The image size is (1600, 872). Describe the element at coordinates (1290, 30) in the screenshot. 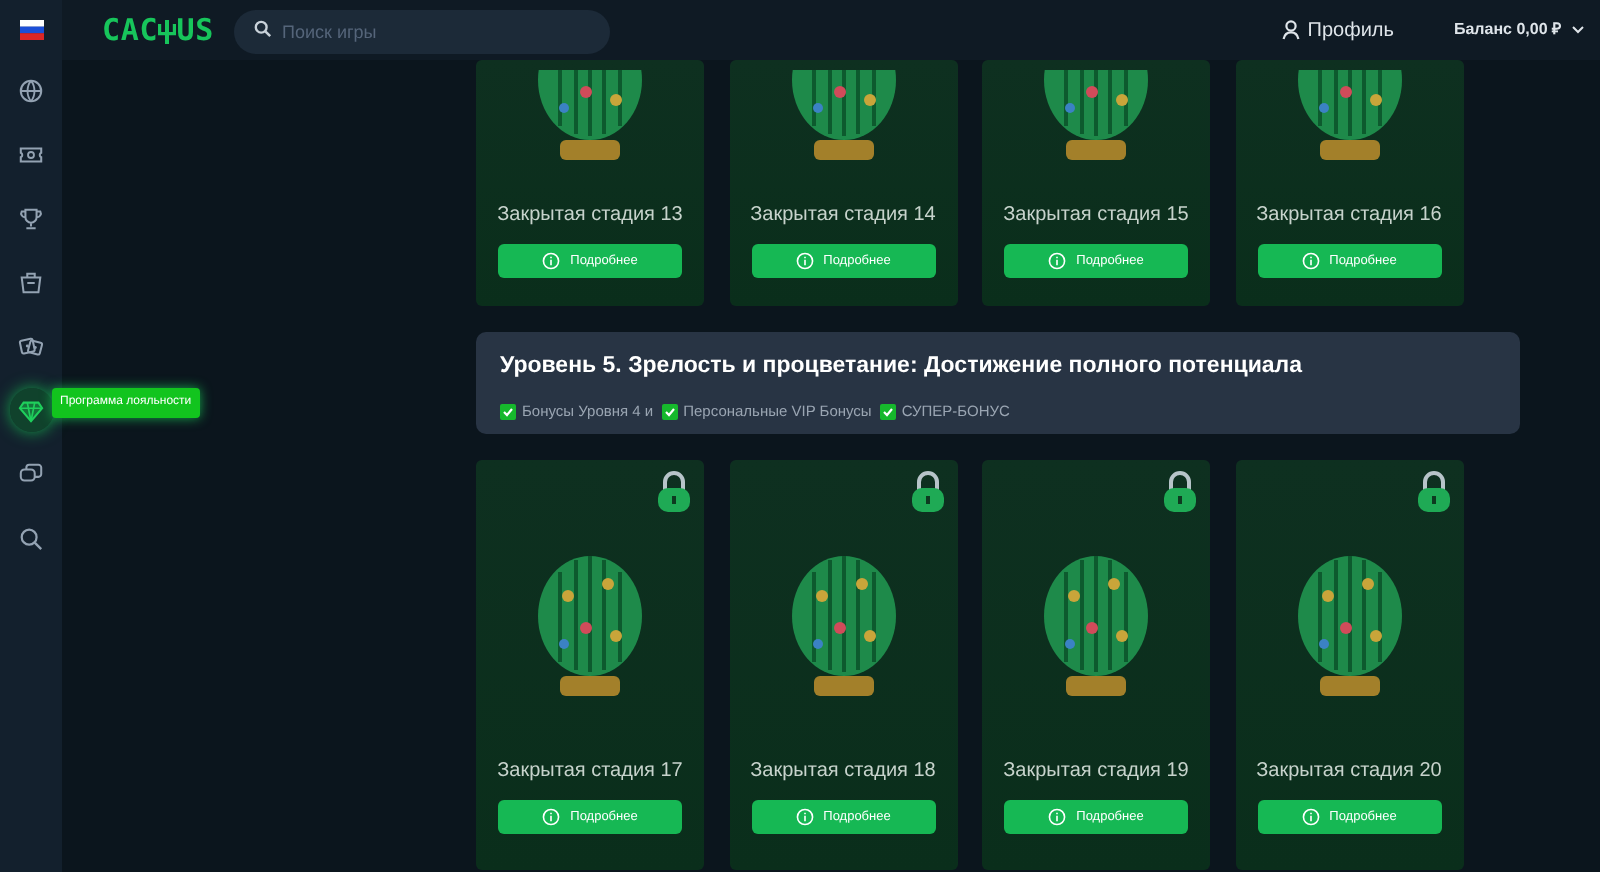

I see `user-icon` at that location.